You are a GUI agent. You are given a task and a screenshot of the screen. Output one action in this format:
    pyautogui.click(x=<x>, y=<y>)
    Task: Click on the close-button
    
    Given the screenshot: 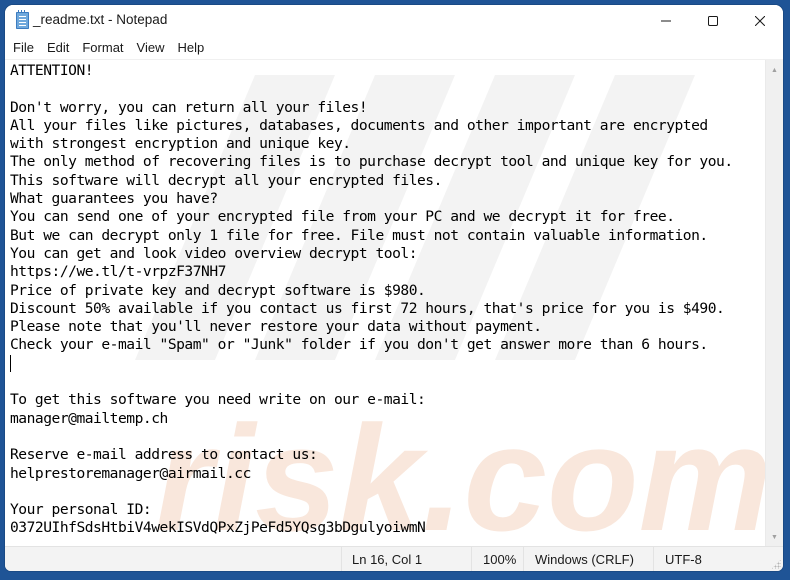 What is the action you would take?
    pyautogui.click(x=759, y=21)
    